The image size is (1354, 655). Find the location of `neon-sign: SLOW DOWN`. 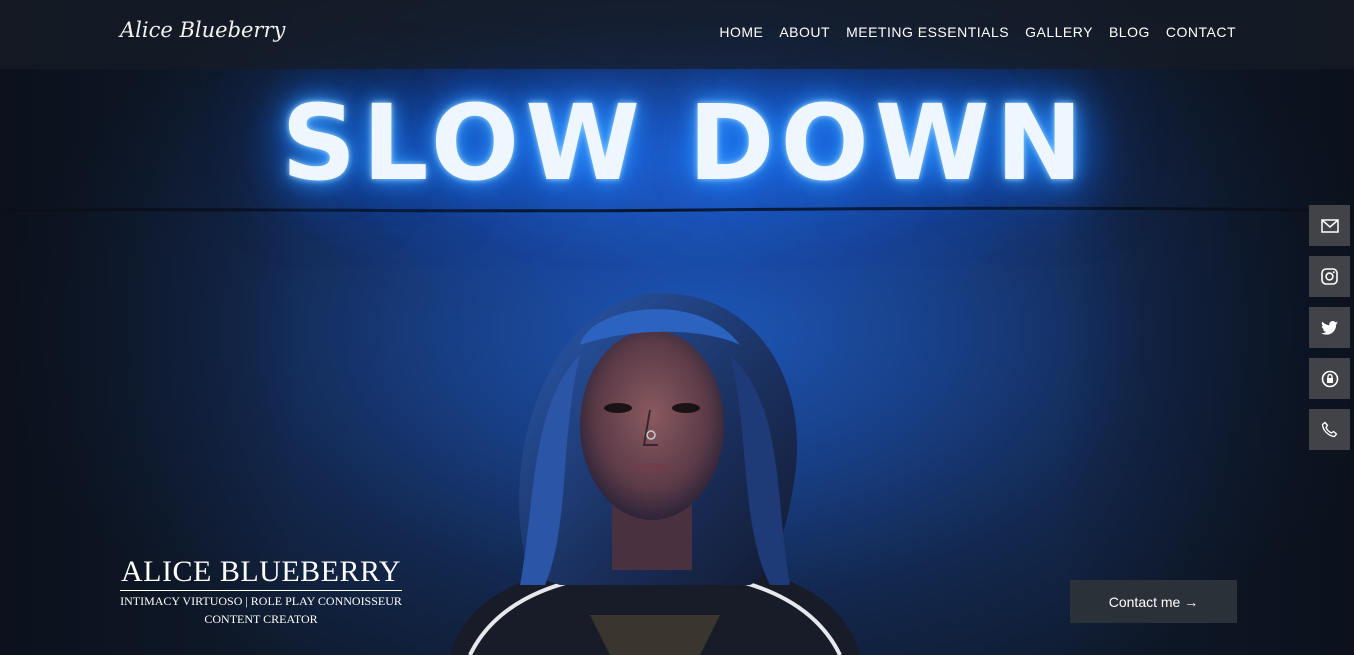

neon-sign: SLOW DOWN is located at coordinates (685, 143).